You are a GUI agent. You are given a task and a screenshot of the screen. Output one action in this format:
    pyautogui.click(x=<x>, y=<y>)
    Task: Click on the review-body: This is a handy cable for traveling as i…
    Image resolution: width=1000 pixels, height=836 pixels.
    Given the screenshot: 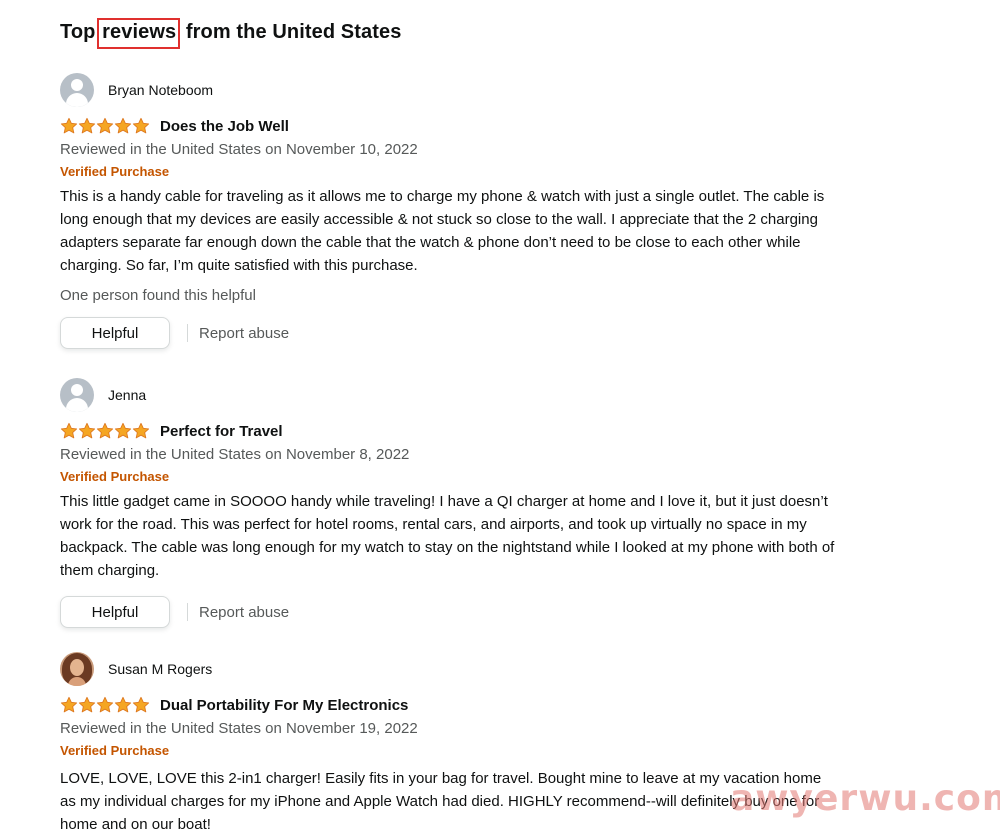 What is the action you would take?
    pyautogui.click(x=442, y=231)
    